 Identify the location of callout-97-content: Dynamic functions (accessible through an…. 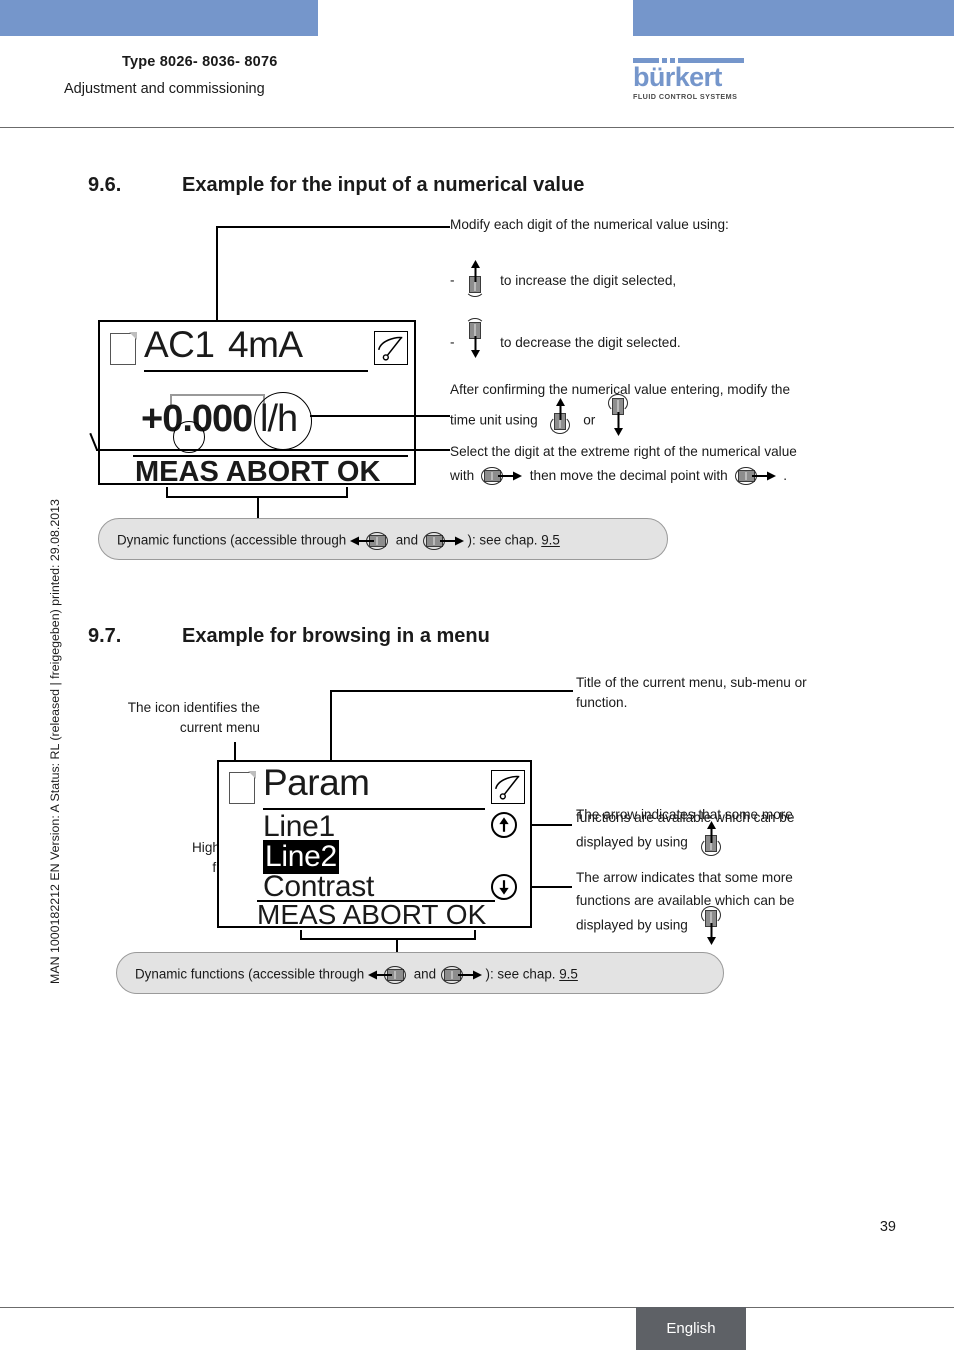
(356, 975).